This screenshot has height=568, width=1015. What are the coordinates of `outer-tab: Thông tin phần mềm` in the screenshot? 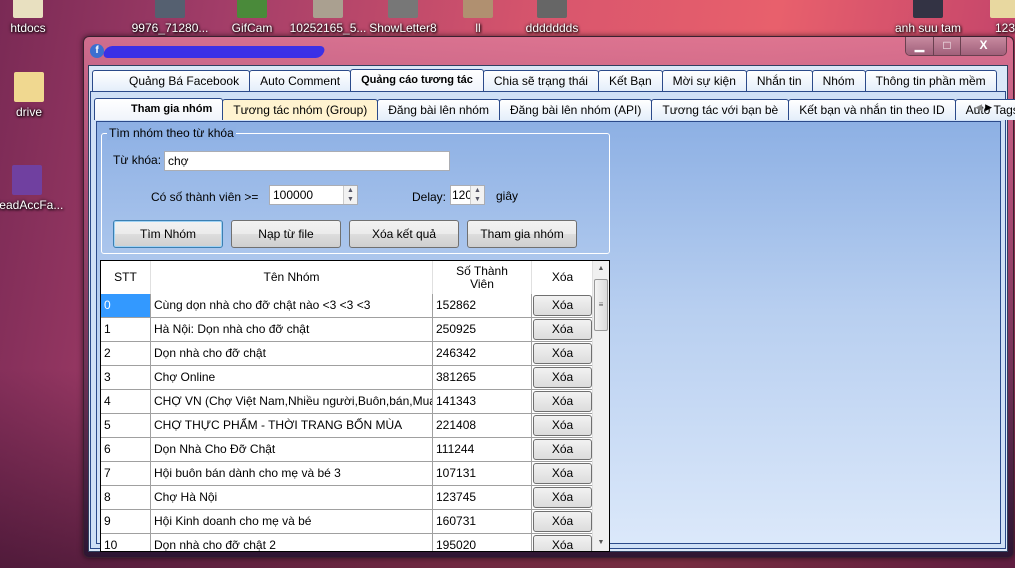 It's located at (930, 80).